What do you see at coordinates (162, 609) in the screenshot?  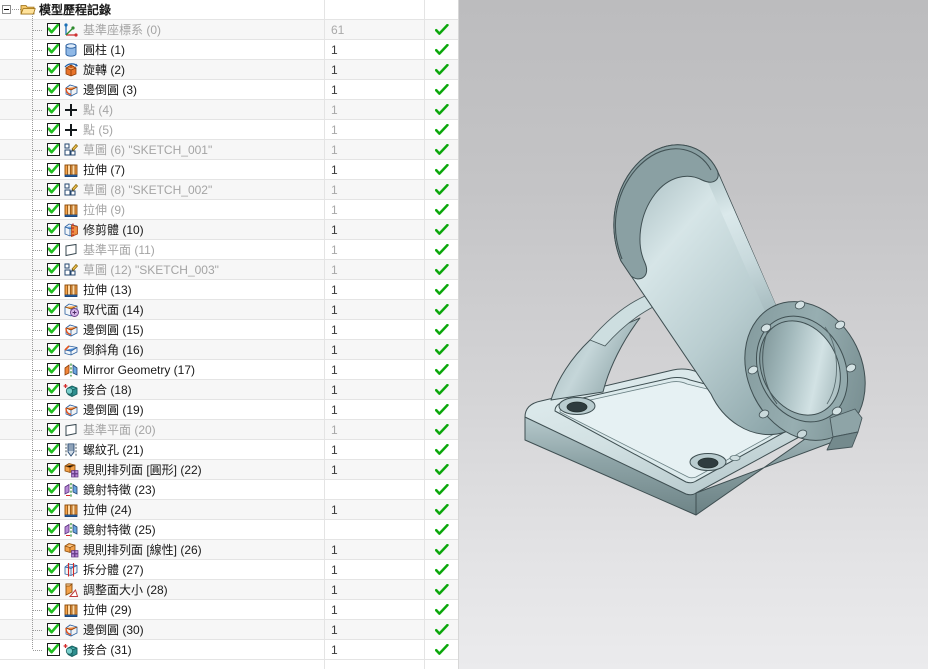 I see `tree-item-name-cell: 拉伸 (29)` at bounding box center [162, 609].